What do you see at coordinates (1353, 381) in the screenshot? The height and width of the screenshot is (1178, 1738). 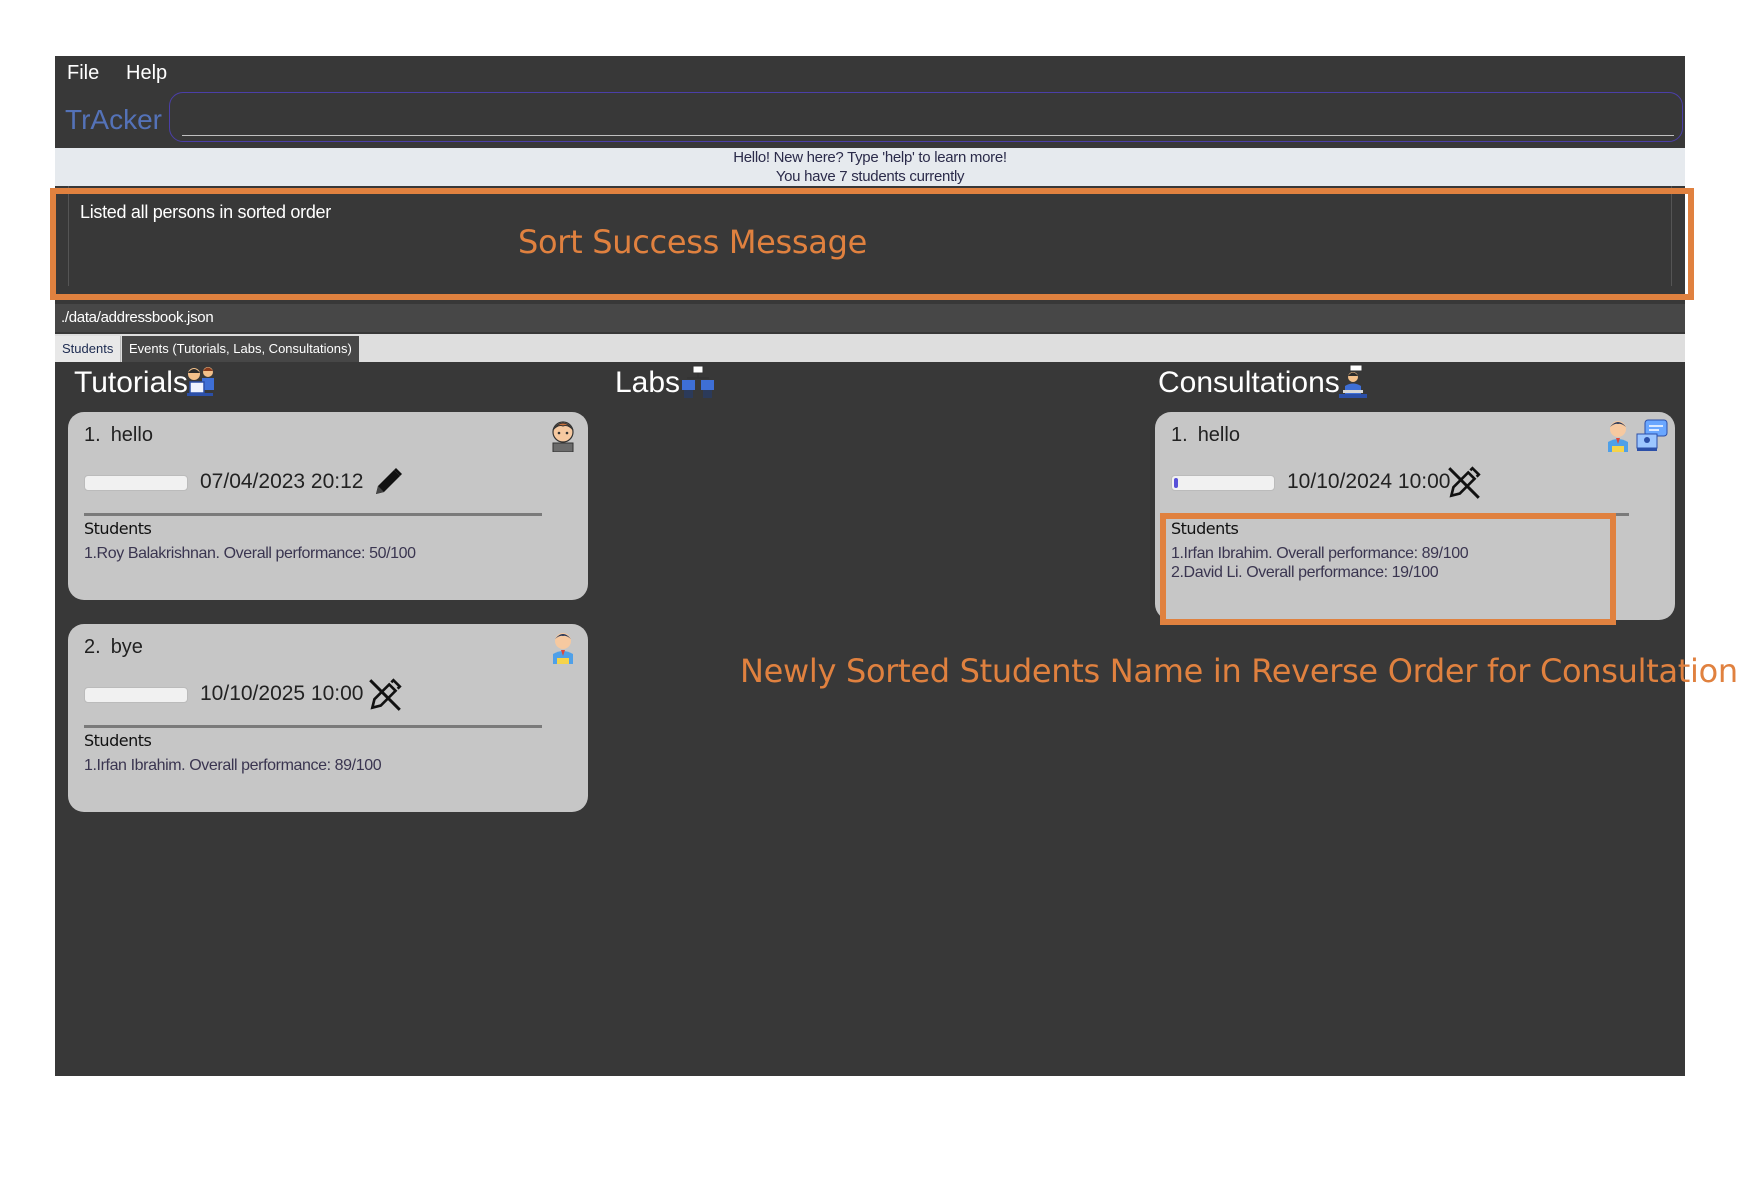 I see `consultation-icon` at bounding box center [1353, 381].